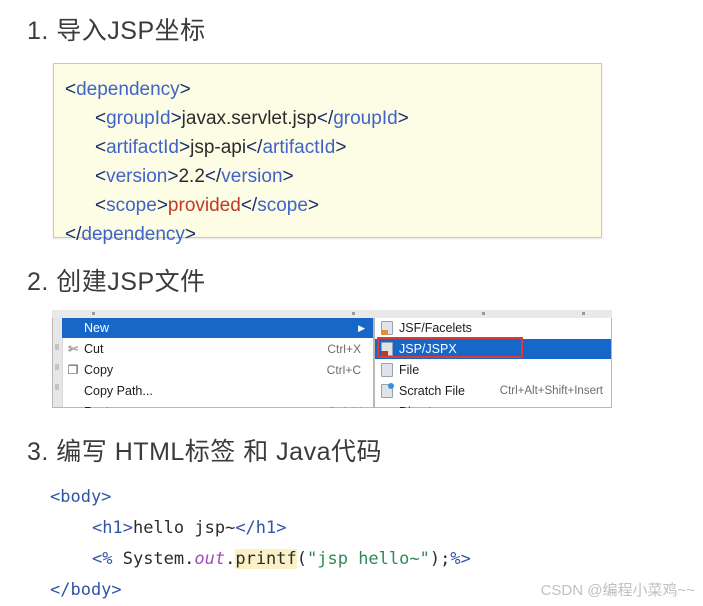 This screenshot has width=703, height=606. What do you see at coordinates (387, 390) in the screenshot?
I see `file-blue-icon` at bounding box center [387, 390].